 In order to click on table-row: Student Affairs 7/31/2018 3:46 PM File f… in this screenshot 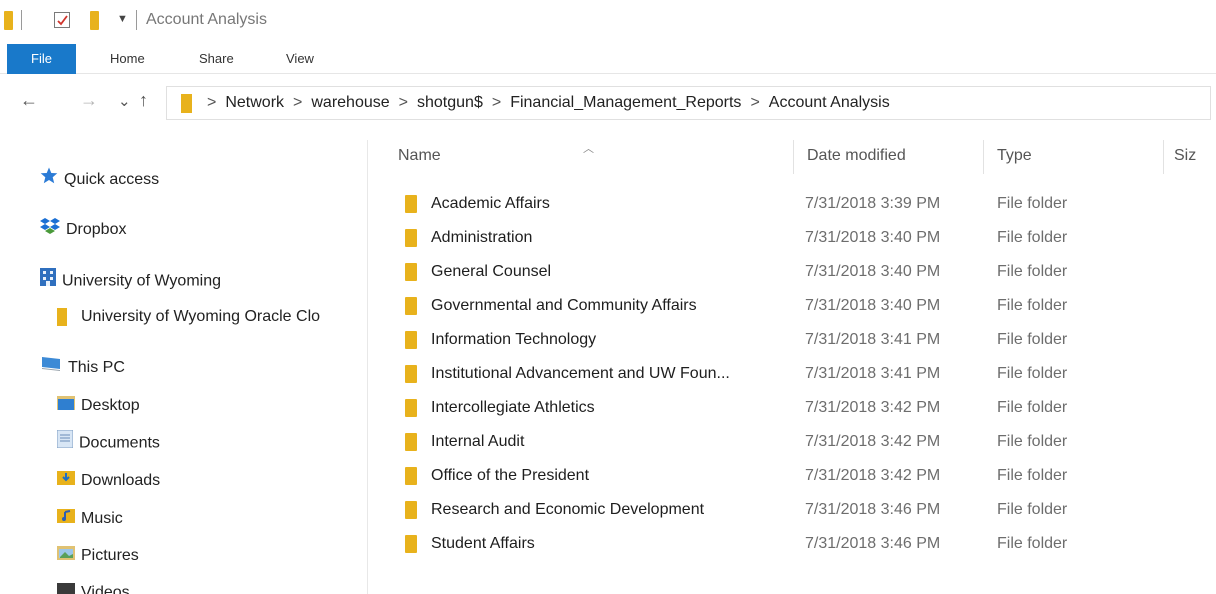, I will do `click(797, 544)`.